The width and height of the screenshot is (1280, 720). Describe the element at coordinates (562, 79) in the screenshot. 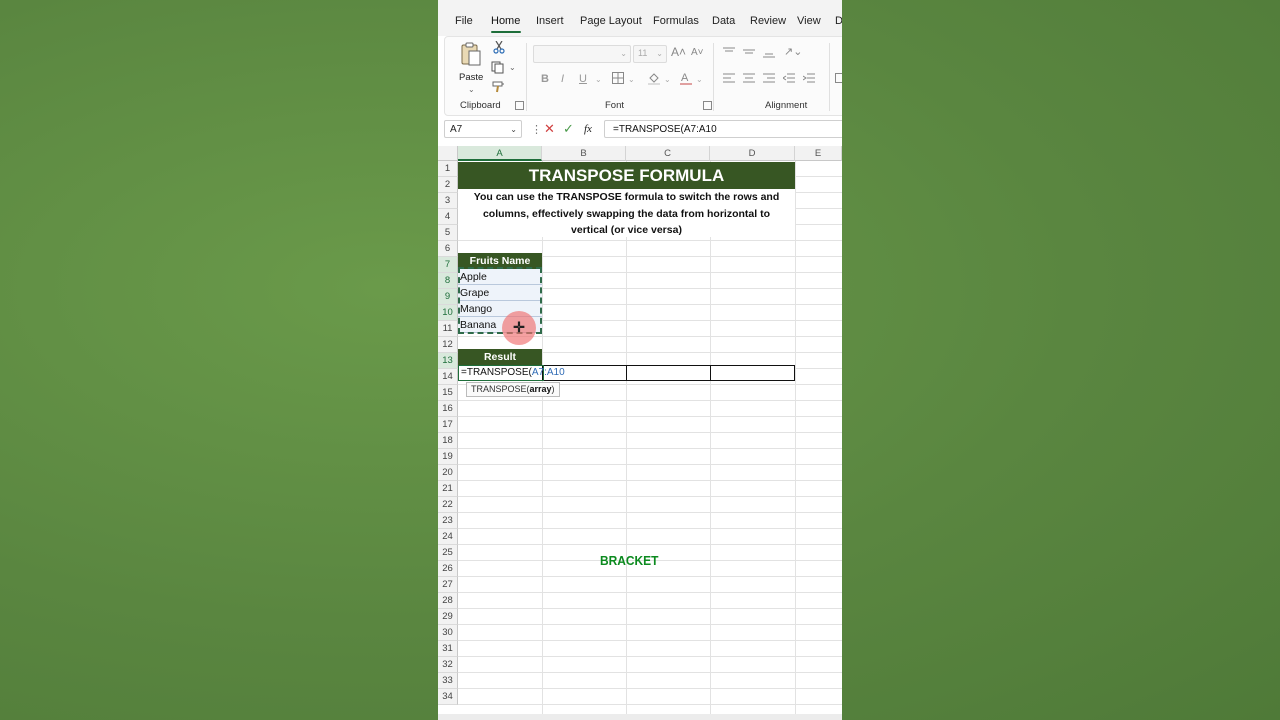

I see `italic-icon: I` at that location.